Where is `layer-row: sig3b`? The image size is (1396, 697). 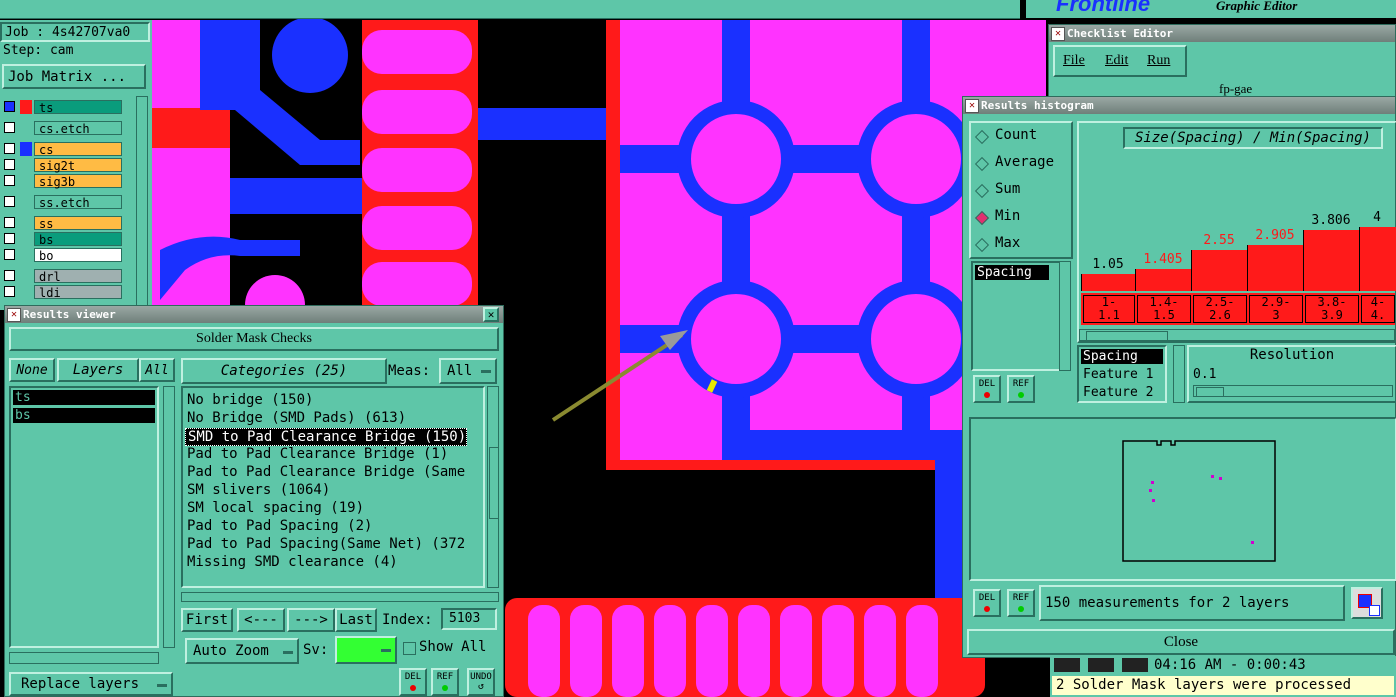 layer-row: sig3b is located at coordinates (69, 181).